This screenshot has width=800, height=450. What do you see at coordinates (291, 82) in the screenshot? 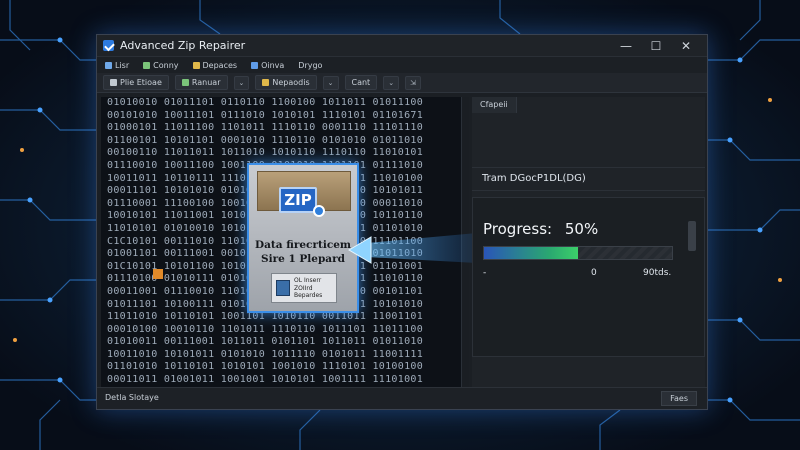
I see `archive-button-label: Nepaodis` at bounding box center [291, 82].